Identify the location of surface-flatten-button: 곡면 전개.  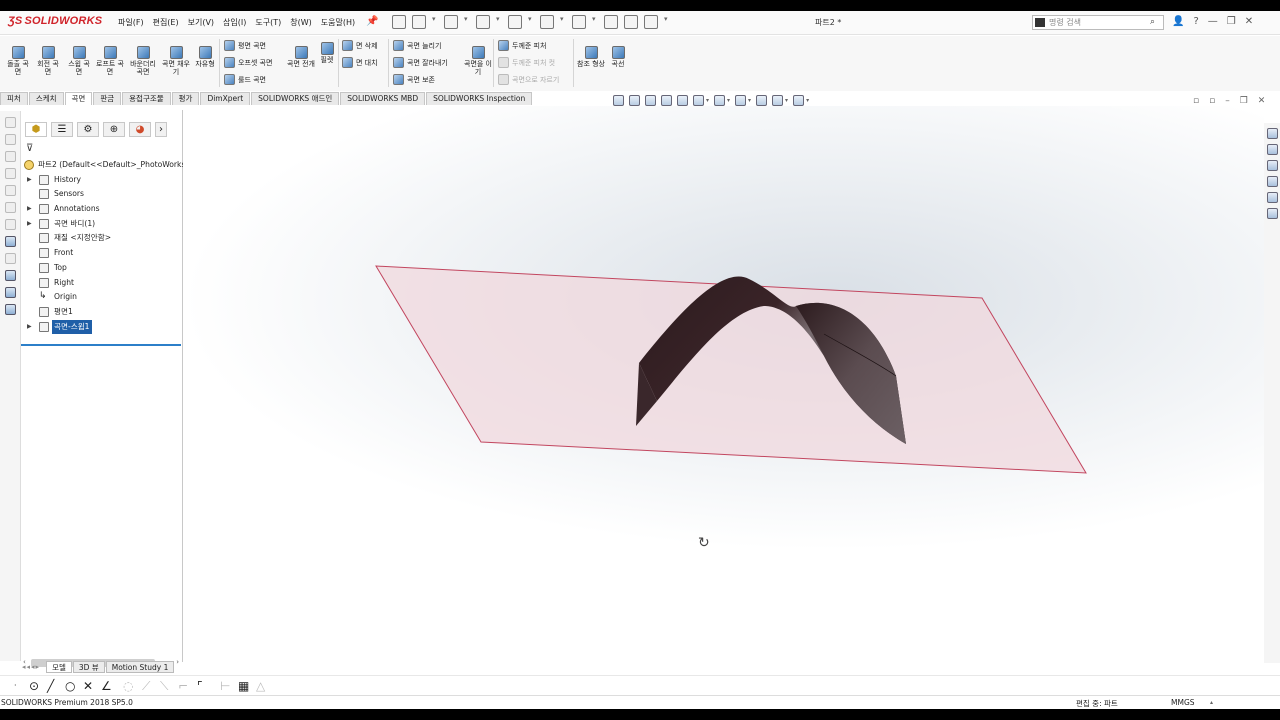
(301, 57).